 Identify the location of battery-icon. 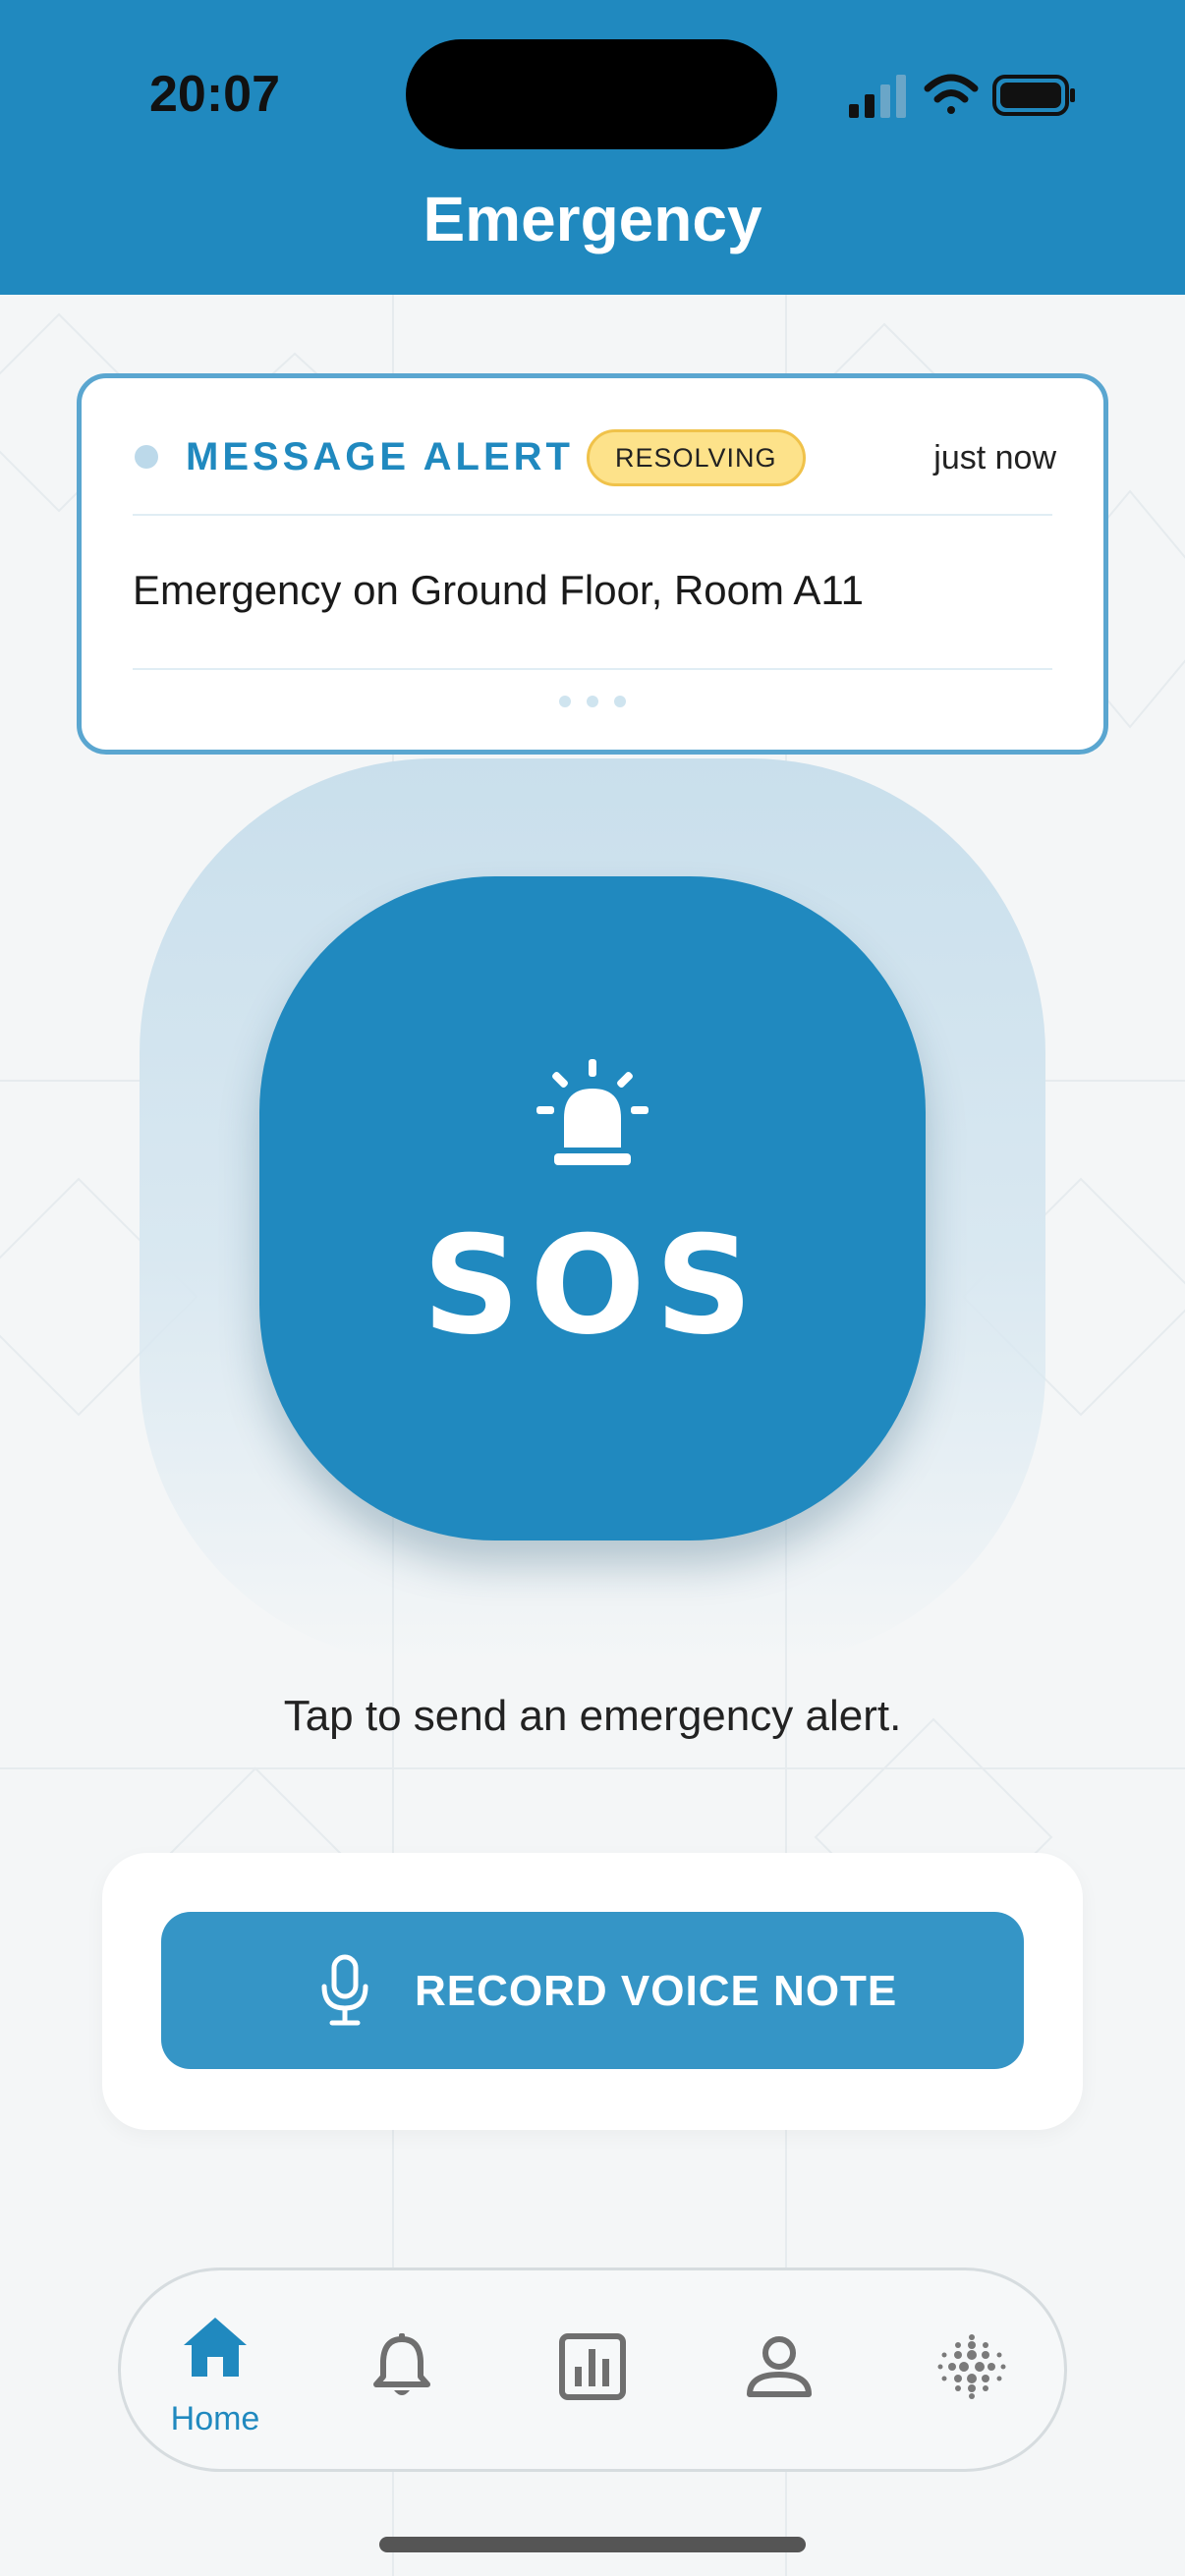
(1034, 95).